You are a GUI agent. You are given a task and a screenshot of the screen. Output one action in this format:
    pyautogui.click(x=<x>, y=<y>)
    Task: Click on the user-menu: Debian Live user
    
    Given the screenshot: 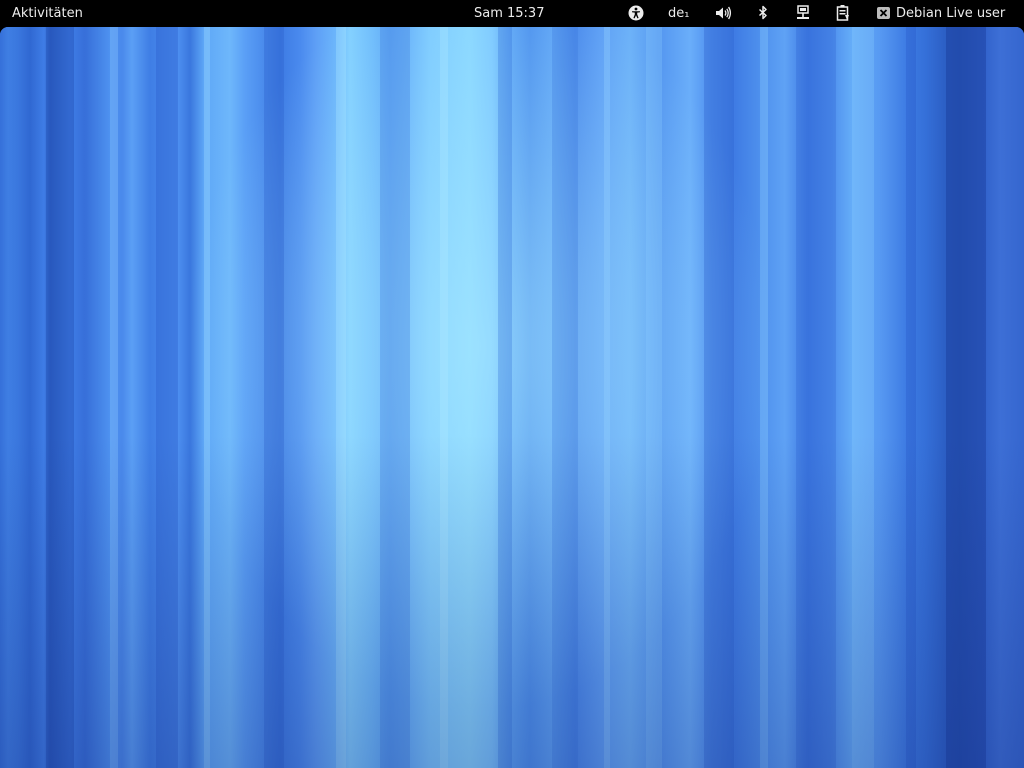 What is the action you would take?
    pyautogui.click(x=940, y=13)
    